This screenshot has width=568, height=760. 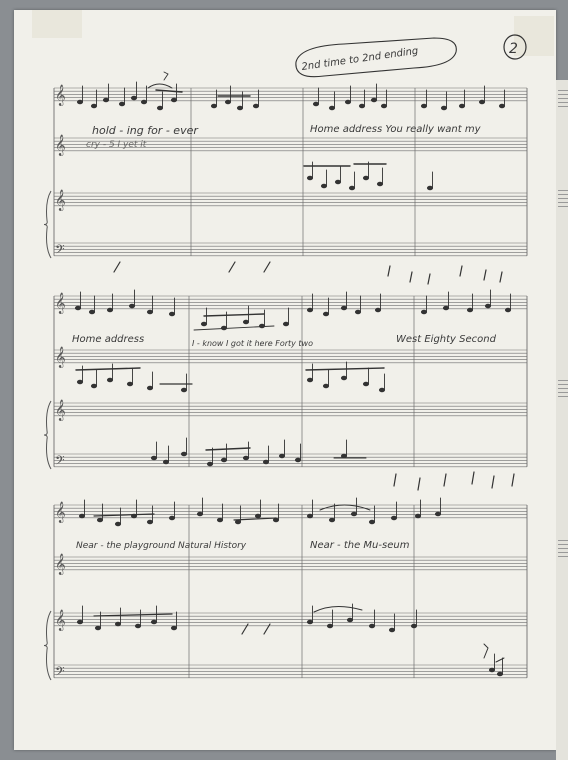 I want to click on lyrics-system2-c: West Eighty Second, so click(x=446, y=339).